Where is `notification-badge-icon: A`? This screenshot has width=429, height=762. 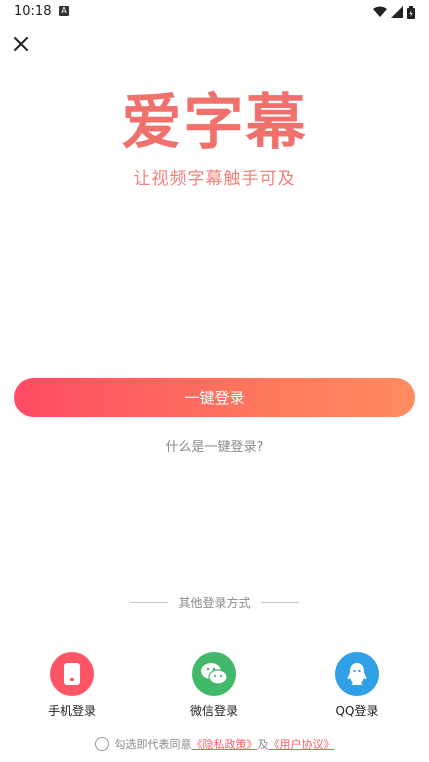 notification-badge-icon: A is located at coordinates (64, 11).